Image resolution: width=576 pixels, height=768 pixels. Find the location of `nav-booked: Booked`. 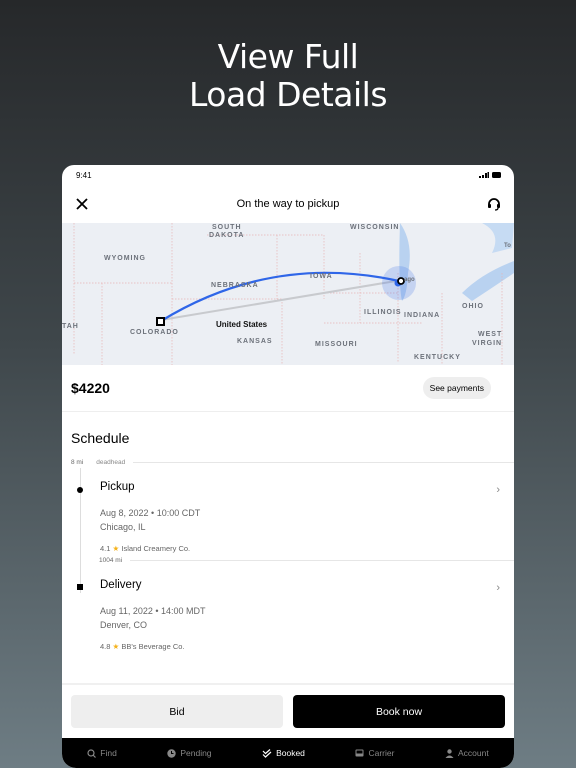

nav-booked: Booked is located at coordinates (283, 753).